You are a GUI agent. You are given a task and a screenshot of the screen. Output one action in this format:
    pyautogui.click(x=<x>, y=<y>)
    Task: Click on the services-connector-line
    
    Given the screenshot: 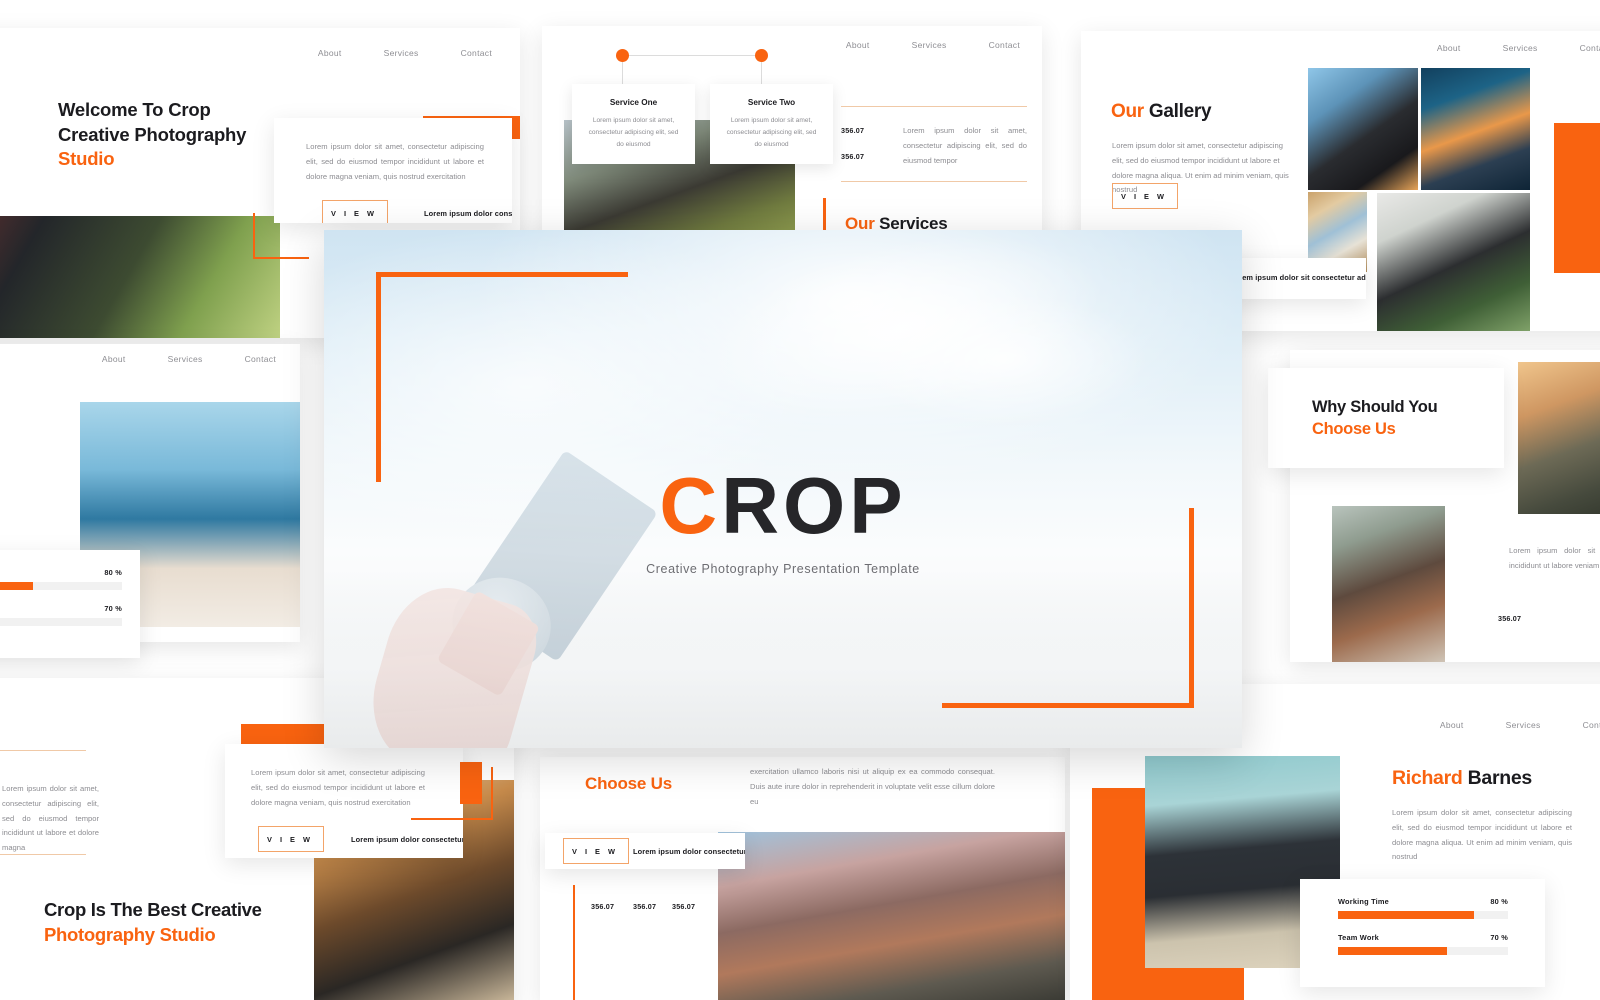 What is the action you would take?
    pyautogui.click(x=692, y=55)
    